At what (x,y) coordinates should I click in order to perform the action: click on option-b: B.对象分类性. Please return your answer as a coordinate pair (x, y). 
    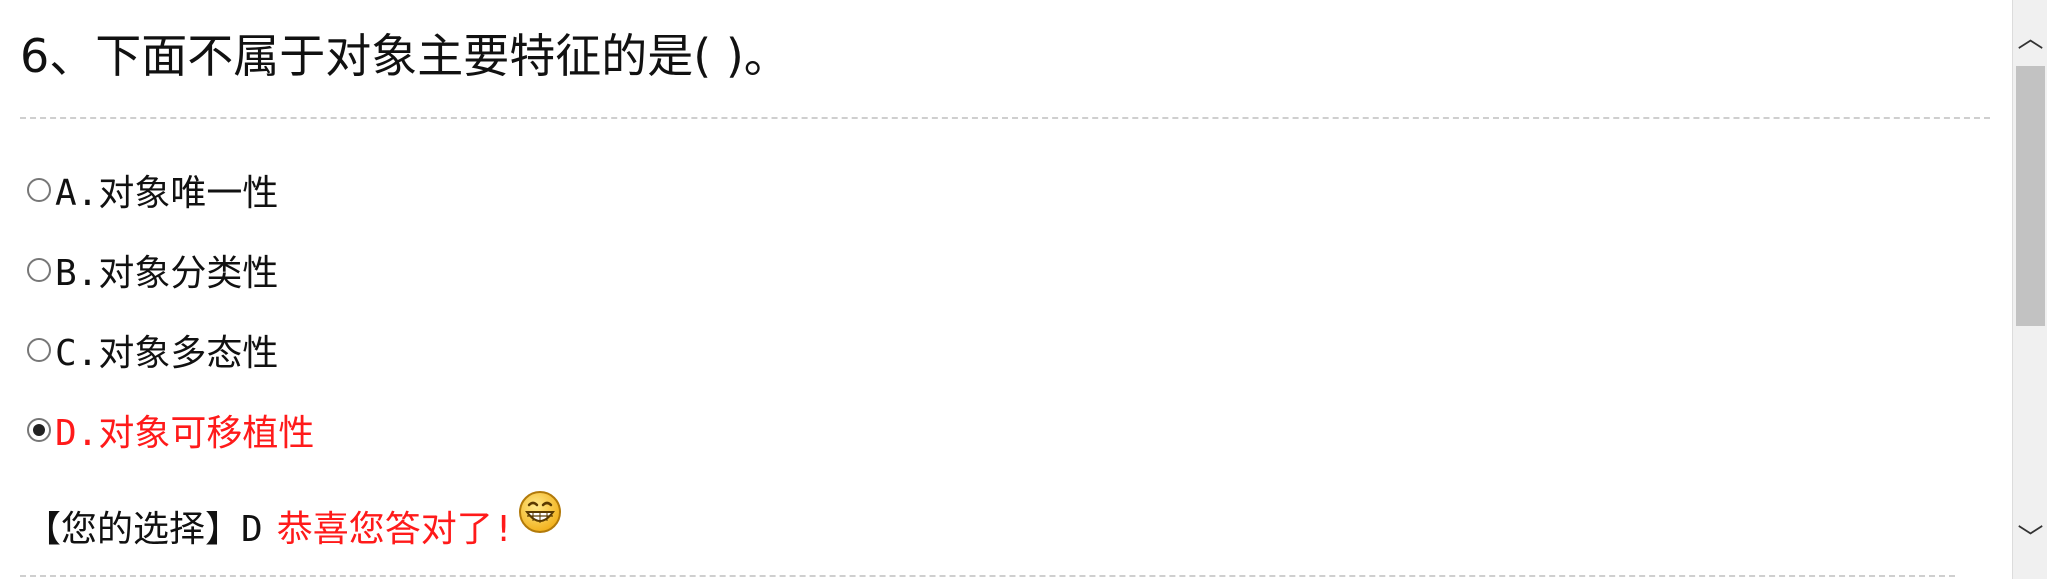
    Looking at the image, I should click on (170, 270).